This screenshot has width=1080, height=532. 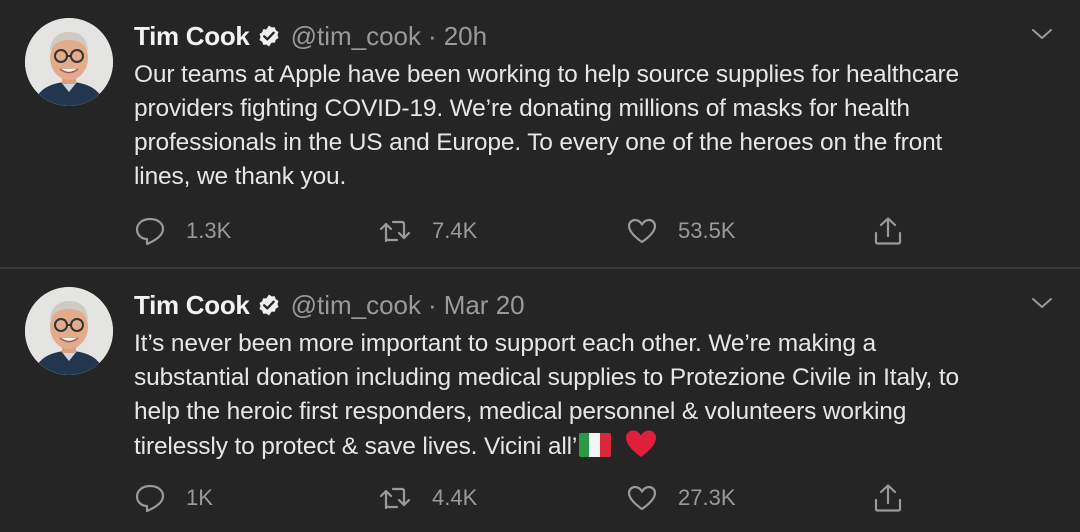 I want to click on like-count: 27.3K, so click(x=707, y=497).